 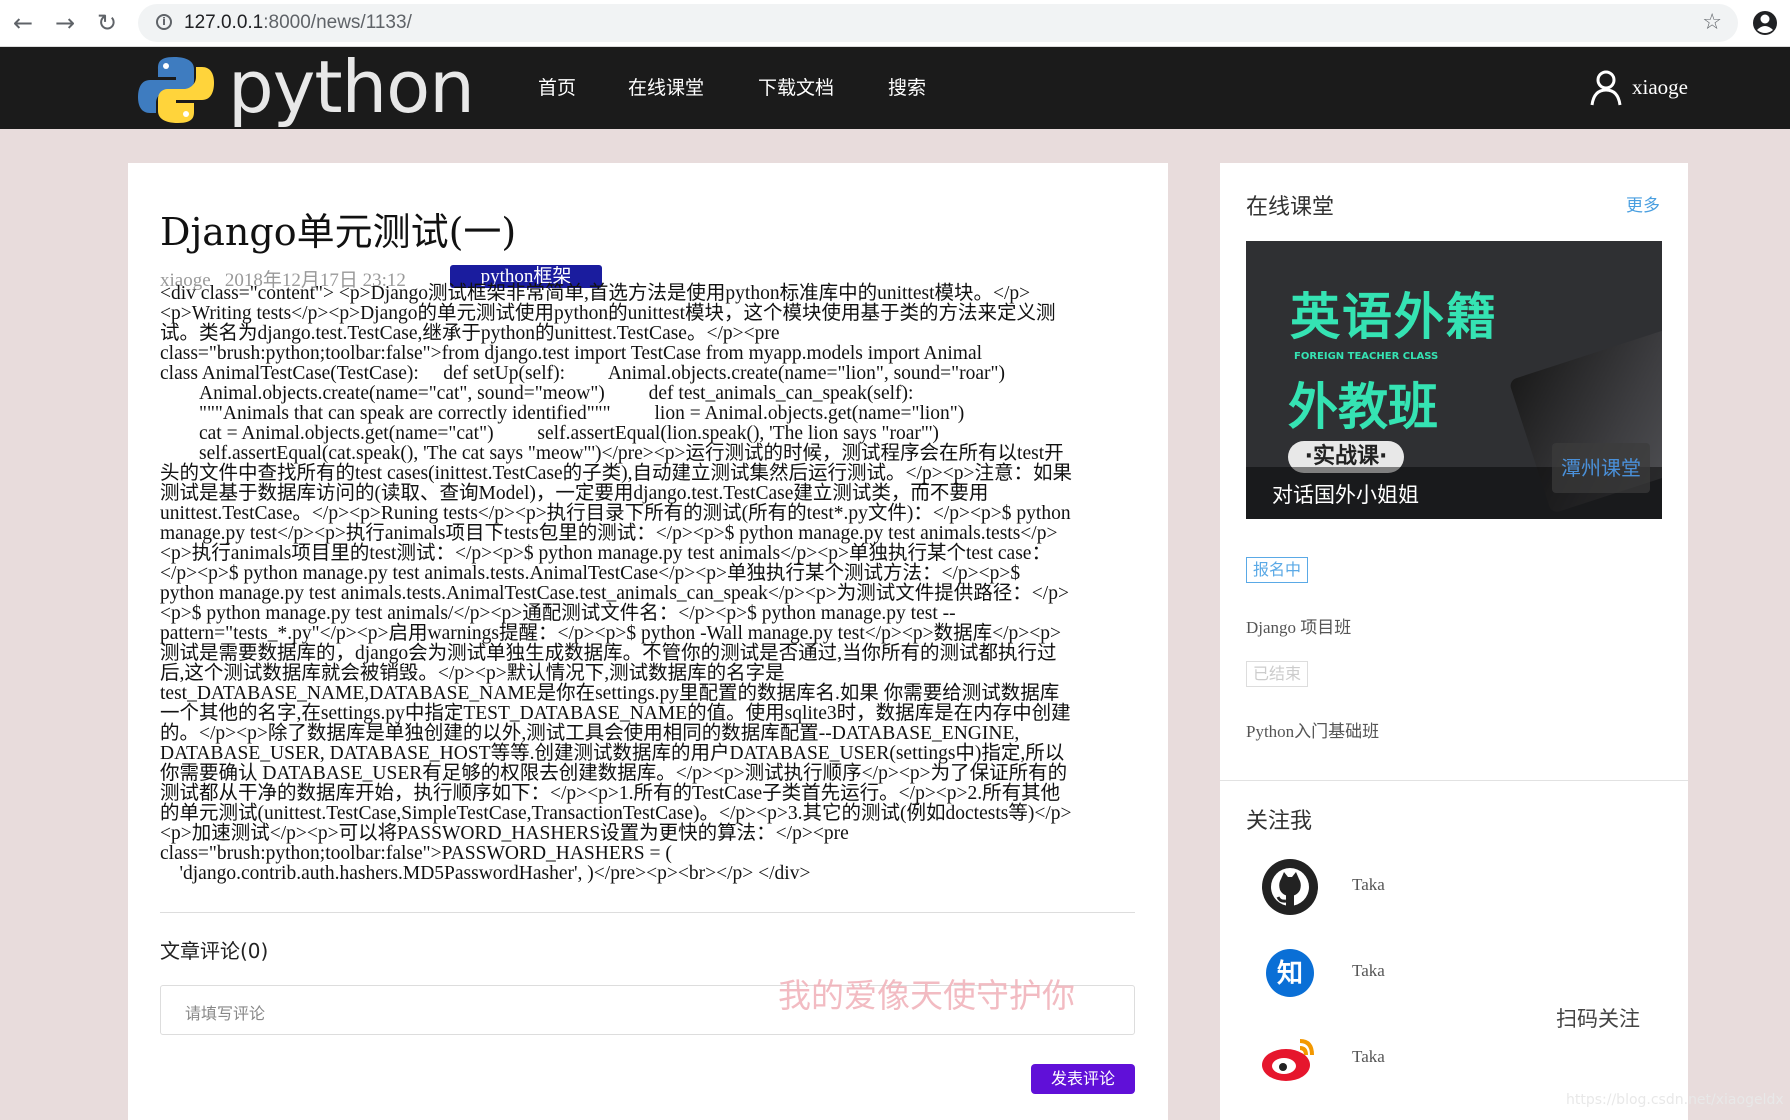 What do you see at coordinates (666, 88) in the screenshot?
I see `nav-online-class: 在线课堂` at bounding box center [666, 88].